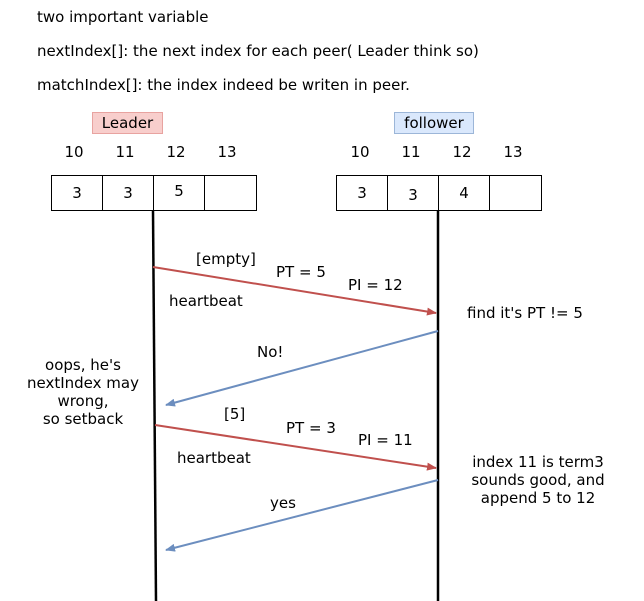 This screenshot has height=601, width=644. I want to click on msg1-pt-label: PT = 5, so click(301, 272).